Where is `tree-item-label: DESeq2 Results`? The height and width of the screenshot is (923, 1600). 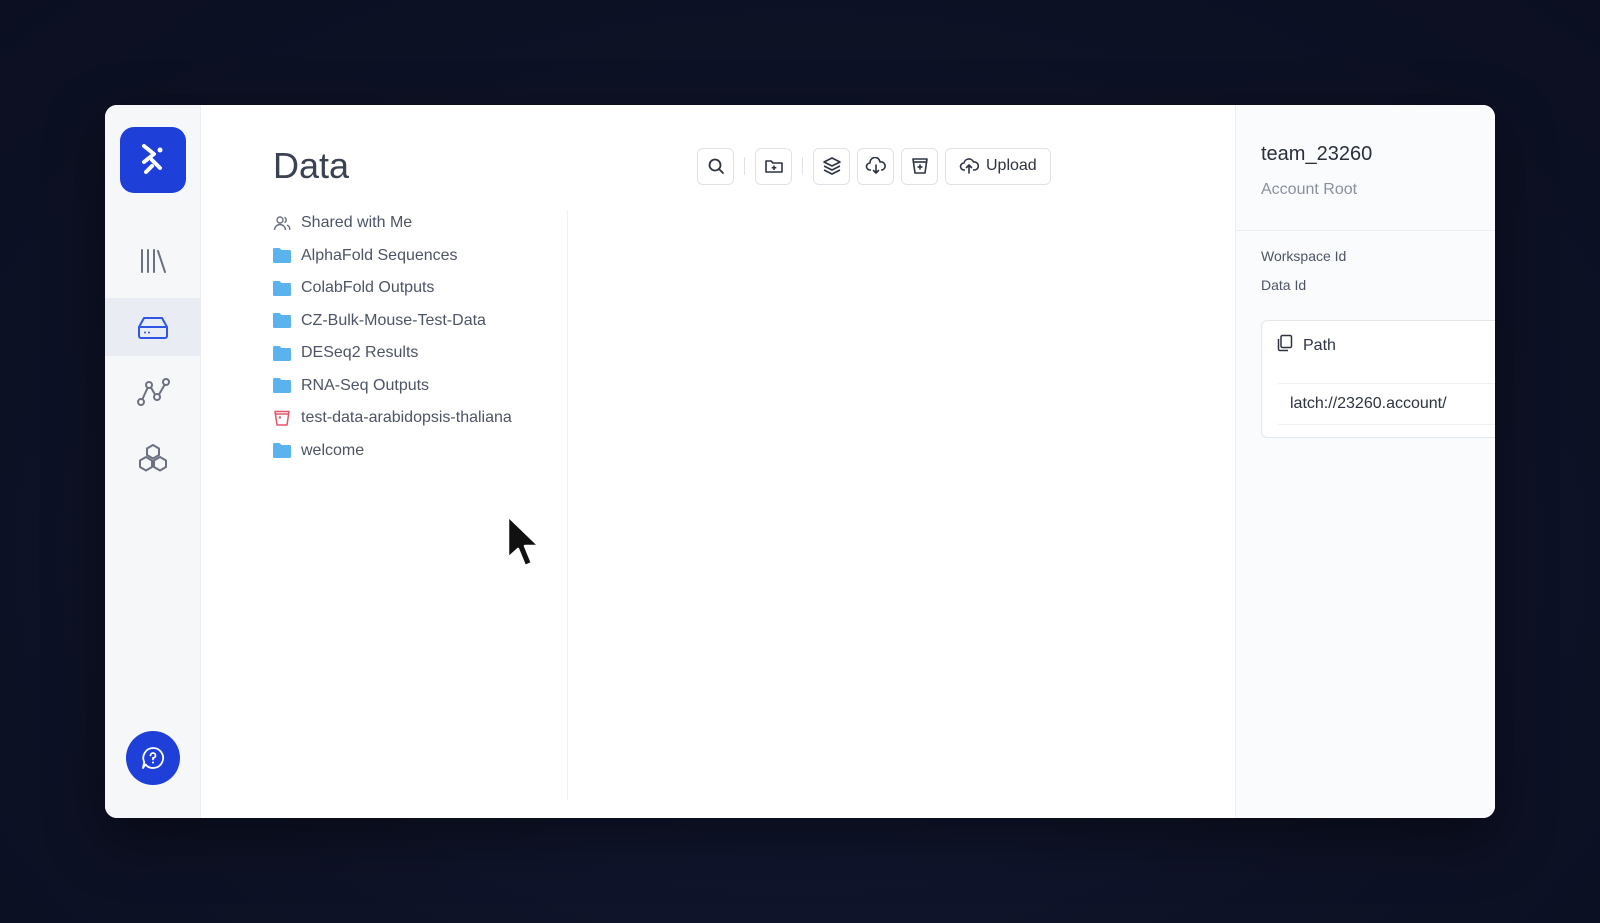 tree-item-label: DESeq2 Results is located at coordinates (360, 353).